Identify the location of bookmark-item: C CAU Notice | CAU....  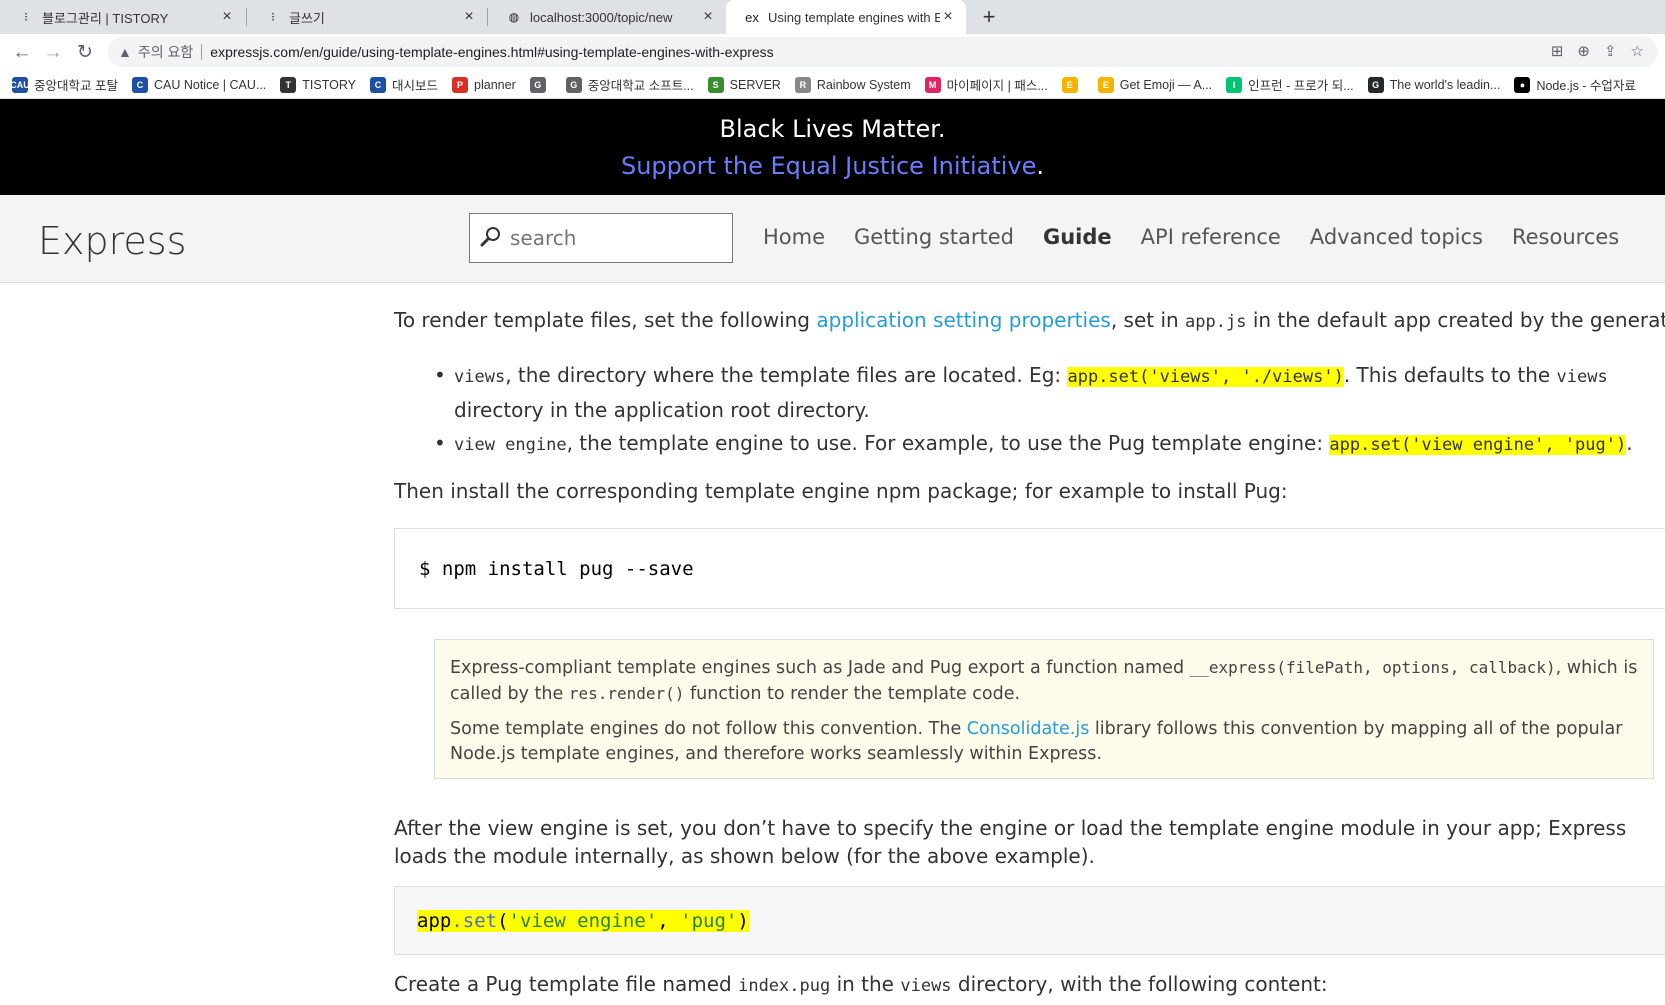
(199, 84).